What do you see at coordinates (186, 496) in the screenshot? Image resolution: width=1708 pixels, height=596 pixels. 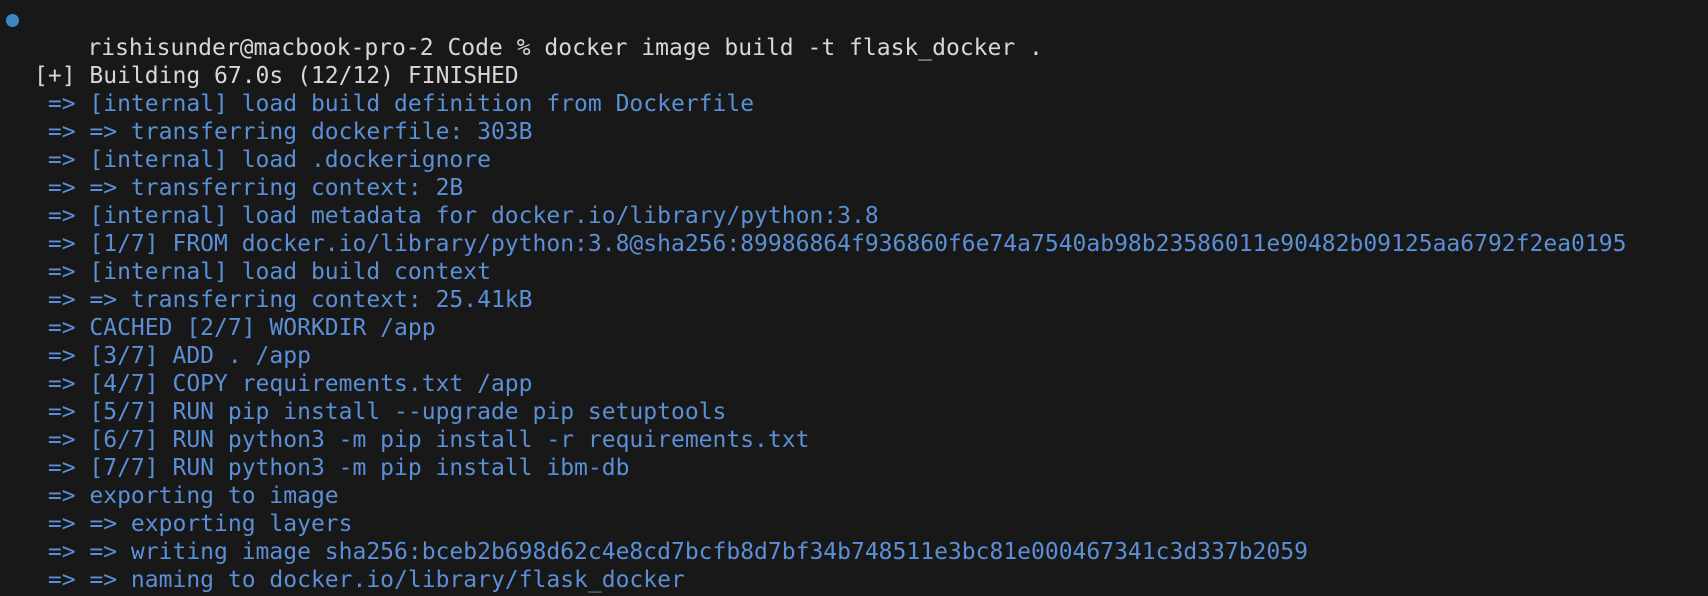 I see `build-step-line: => exporting to image` at bounding box center [186, 496].